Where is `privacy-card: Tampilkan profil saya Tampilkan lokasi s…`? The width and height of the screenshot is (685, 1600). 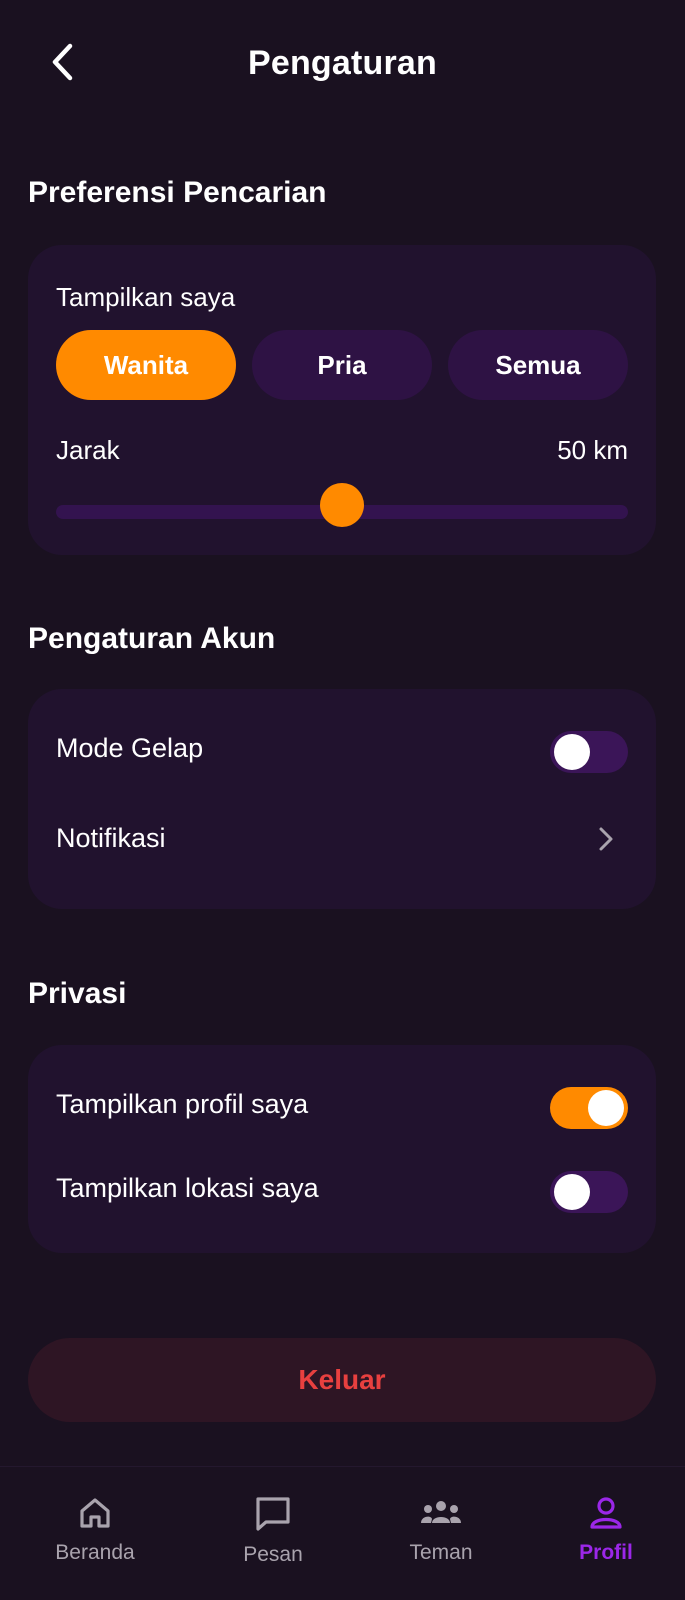
privacy-card: Tampilkan profil saya Tampilkan lokasi s… is located at coordinates (342, 1149).